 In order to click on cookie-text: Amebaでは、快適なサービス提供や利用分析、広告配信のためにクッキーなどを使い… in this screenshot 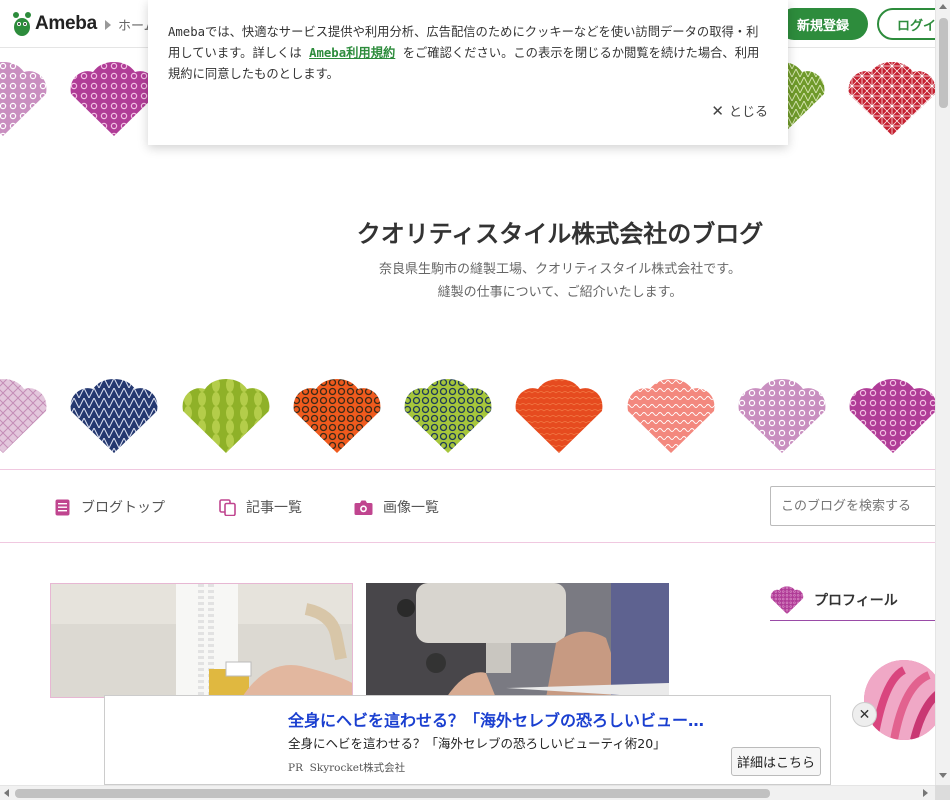, I will do `click(468, 53)`.